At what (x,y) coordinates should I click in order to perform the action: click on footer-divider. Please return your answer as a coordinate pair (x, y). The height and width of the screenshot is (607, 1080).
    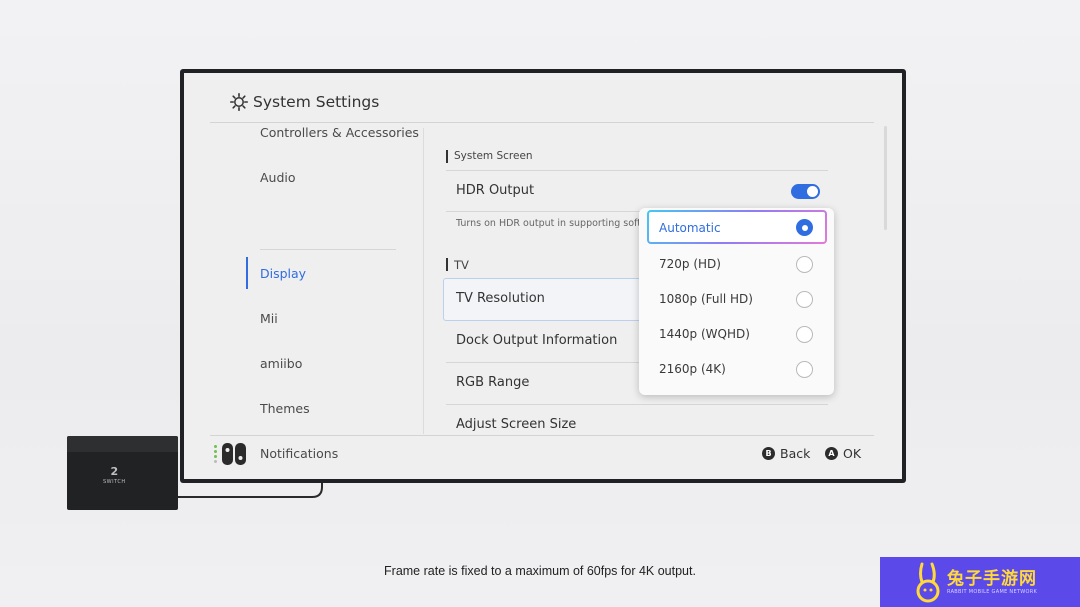
    Looking at the image, I should click on (542, 435).